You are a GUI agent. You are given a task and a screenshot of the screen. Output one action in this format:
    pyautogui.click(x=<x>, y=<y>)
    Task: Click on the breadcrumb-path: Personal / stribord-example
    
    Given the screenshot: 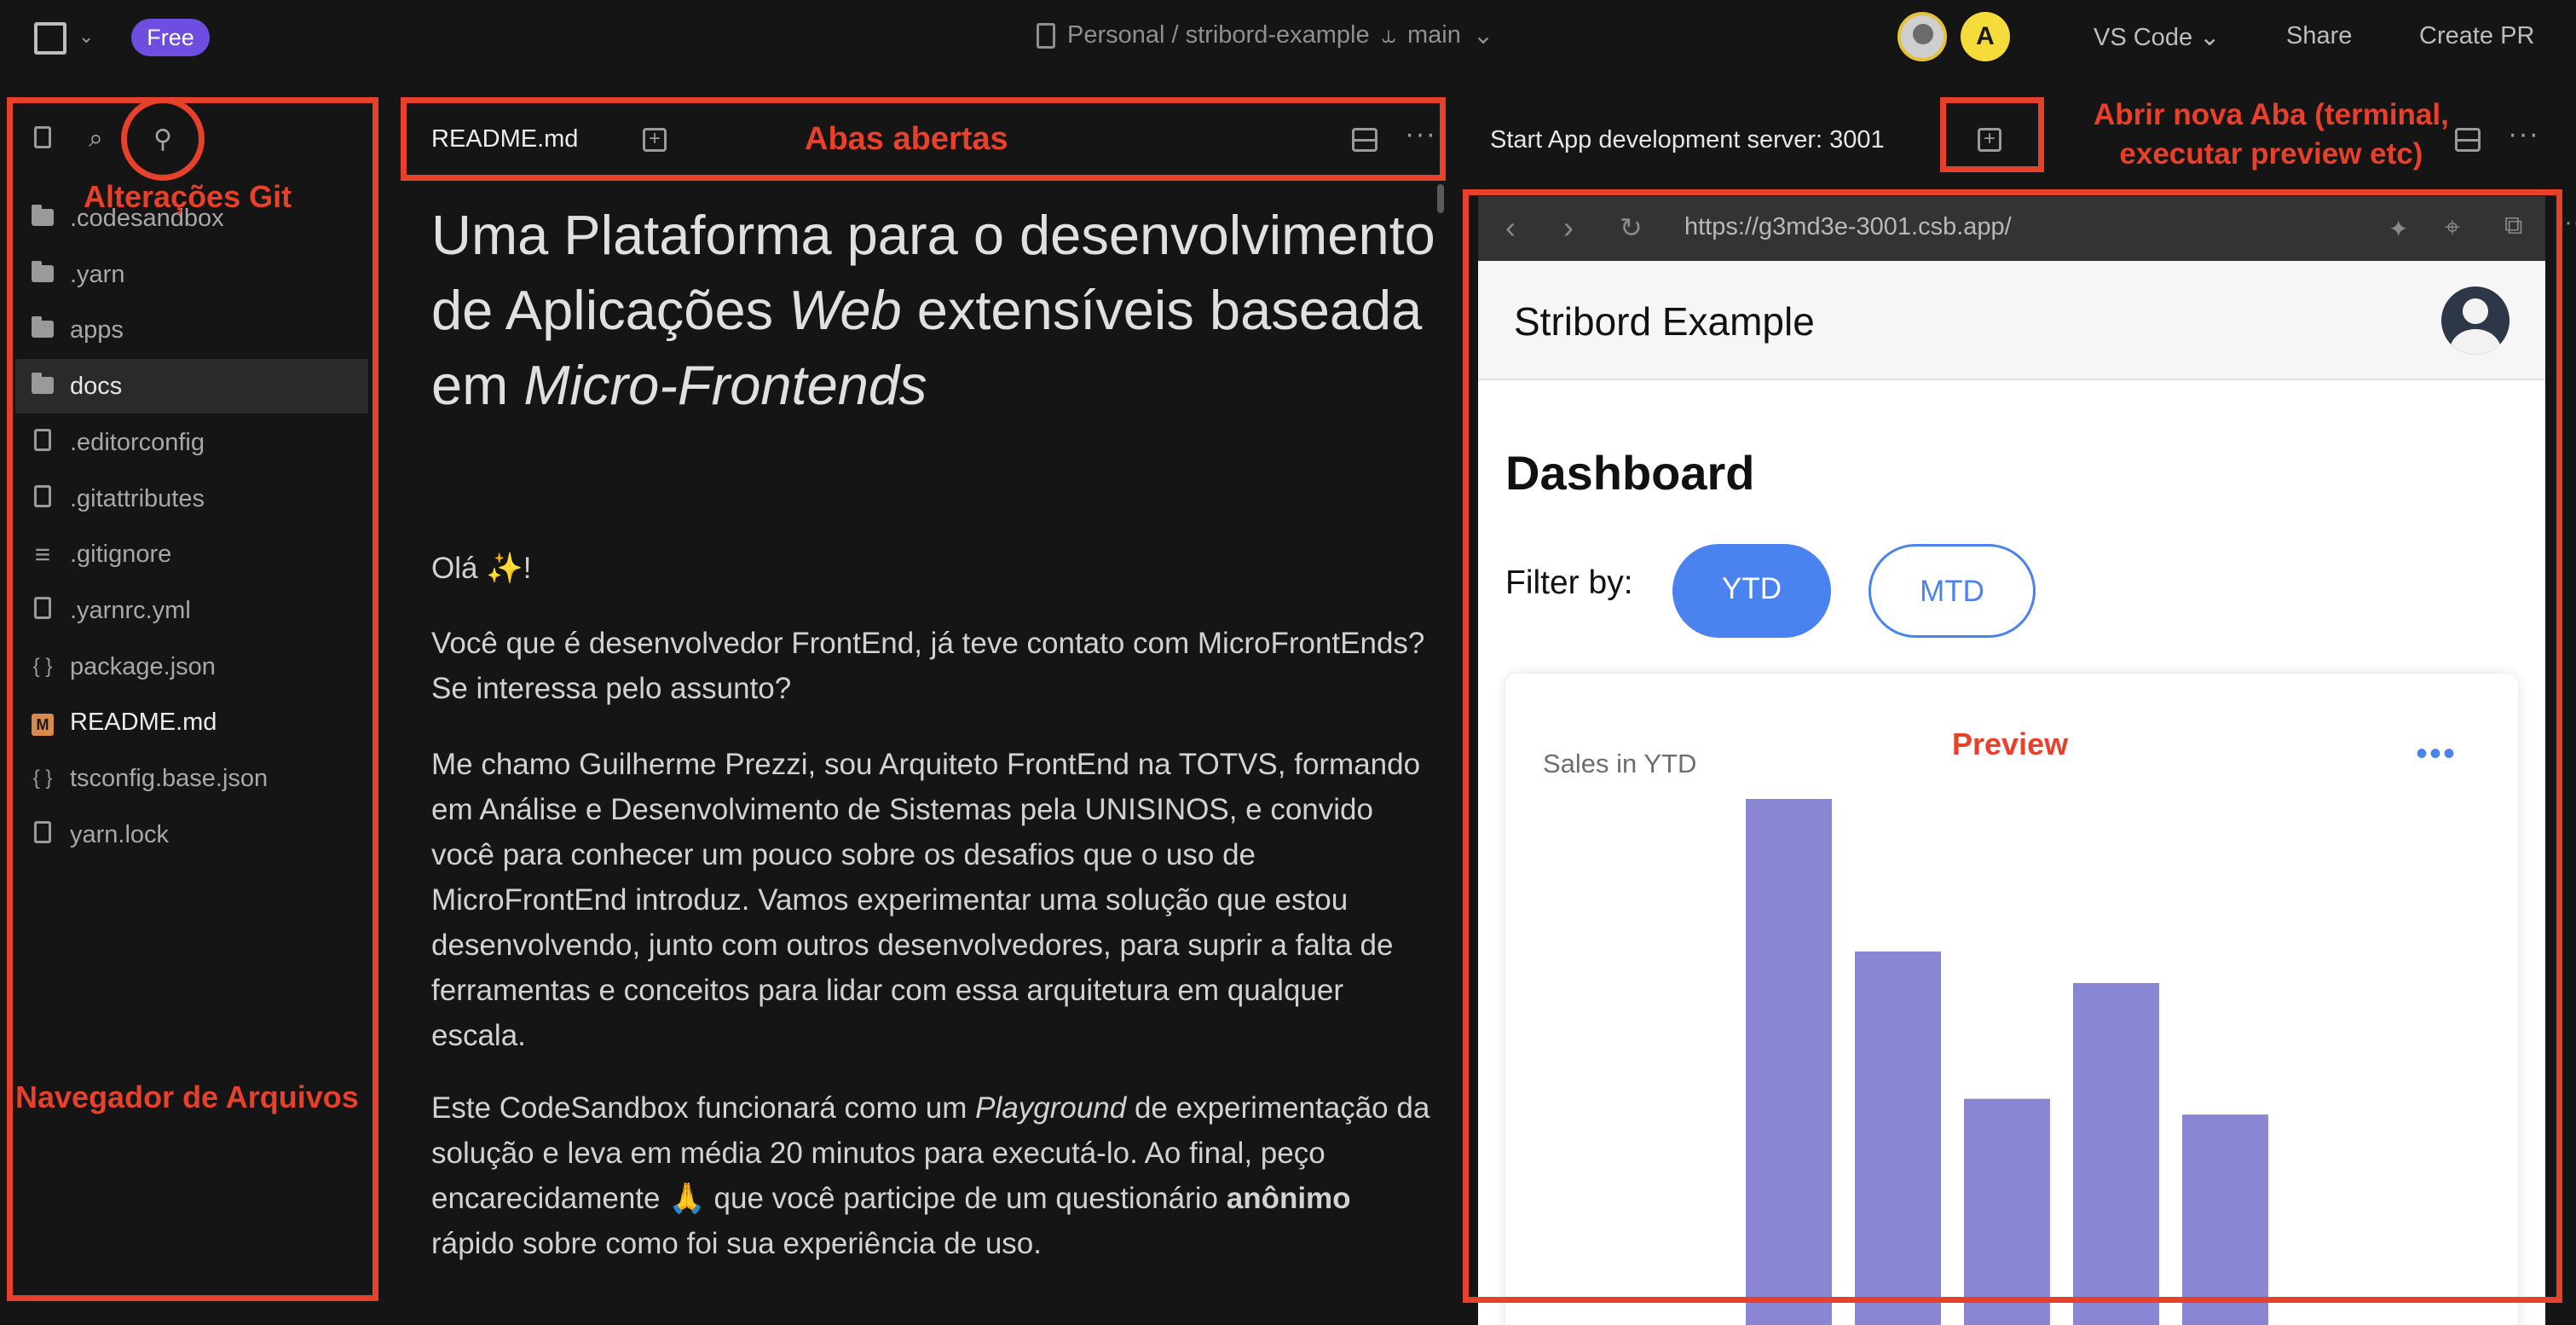 What is the action you would take?
    pyautogui.click(x=1218, y=35)
    